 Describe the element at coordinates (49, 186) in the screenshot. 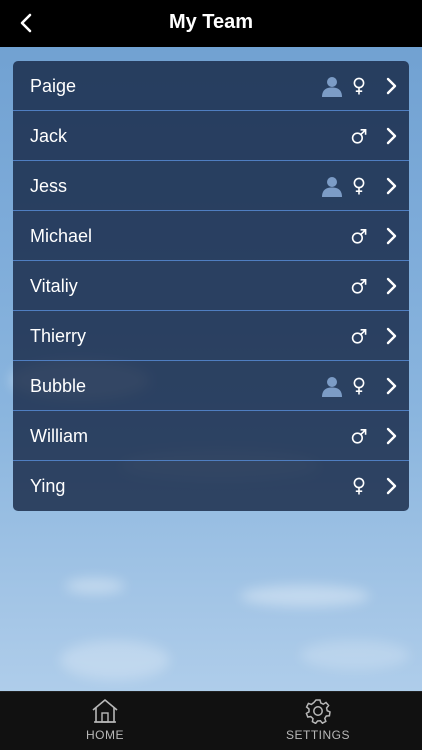

I see `team-member-name: Jess` at that location.